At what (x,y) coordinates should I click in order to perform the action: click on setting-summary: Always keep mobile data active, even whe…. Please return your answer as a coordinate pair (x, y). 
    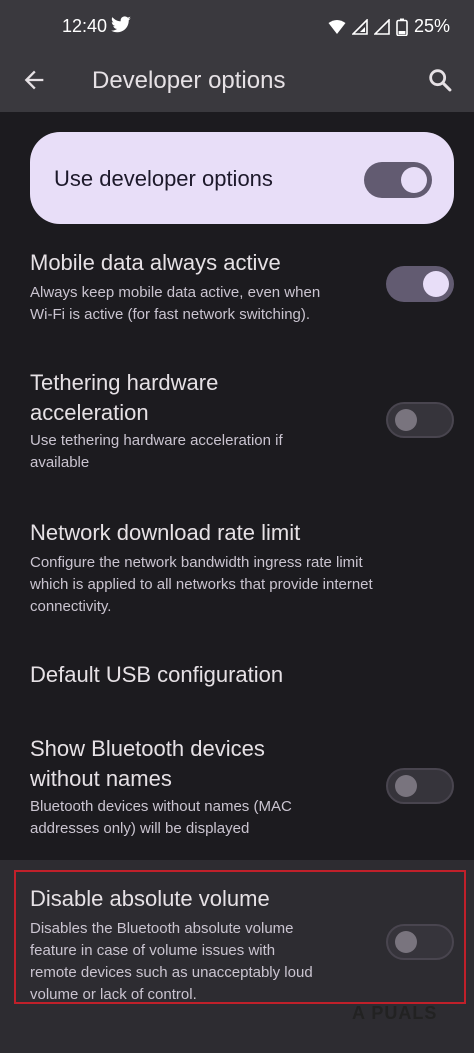
    Looking at the image, I should click on (175, 292).